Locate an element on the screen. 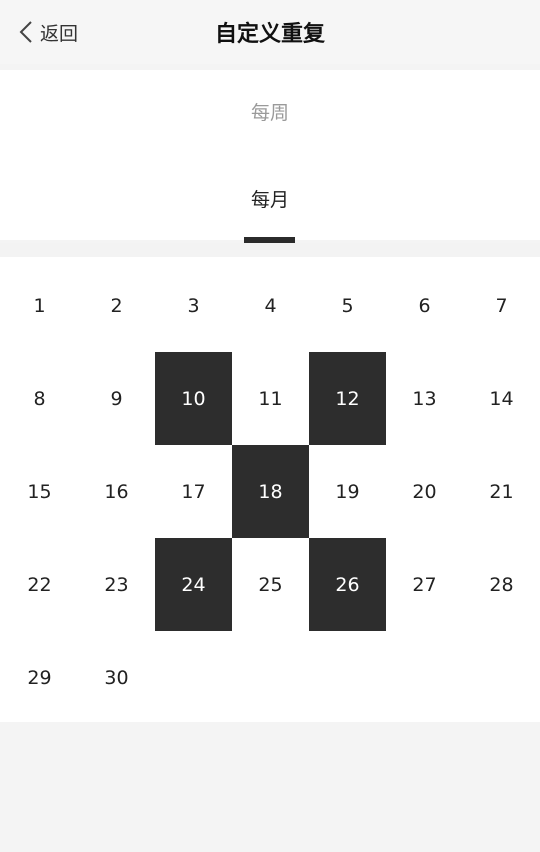 This screenshot has width=540, height=852. section-divider is located at coordinates (270, 250).